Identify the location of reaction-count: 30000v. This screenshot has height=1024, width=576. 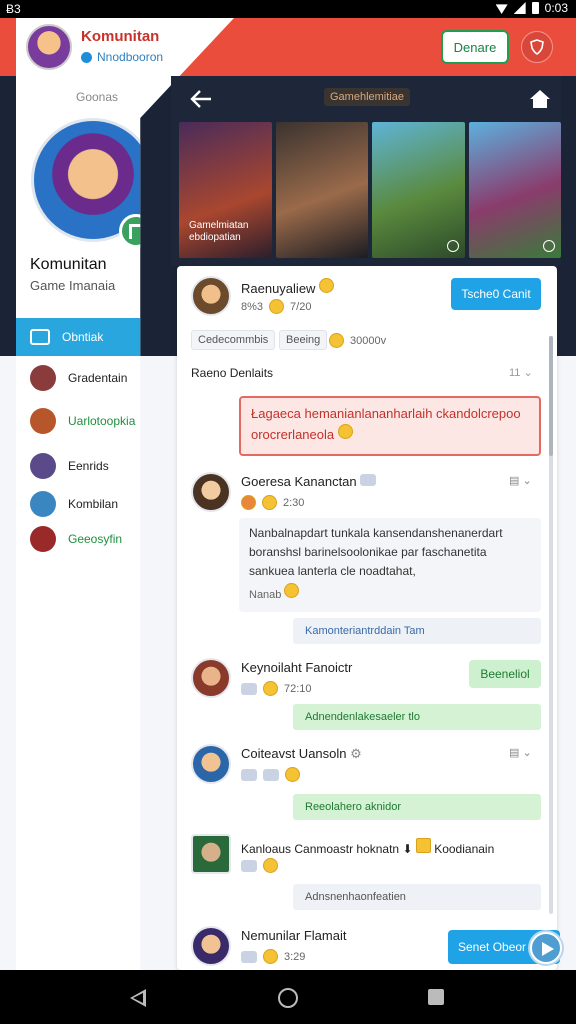
(357, 340).